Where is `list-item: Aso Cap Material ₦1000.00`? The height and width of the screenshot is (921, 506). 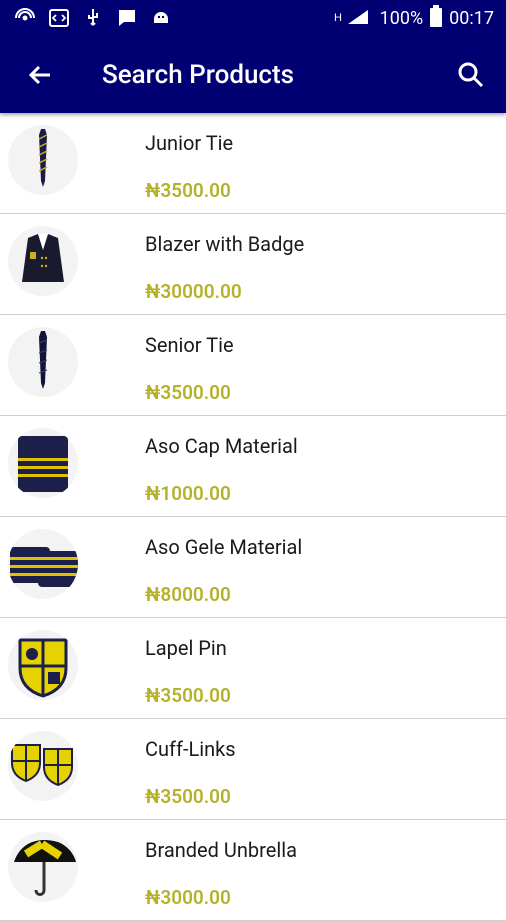 list-item: Aso Cap Material ₦1000.00 is located at coordinates (253, 466).